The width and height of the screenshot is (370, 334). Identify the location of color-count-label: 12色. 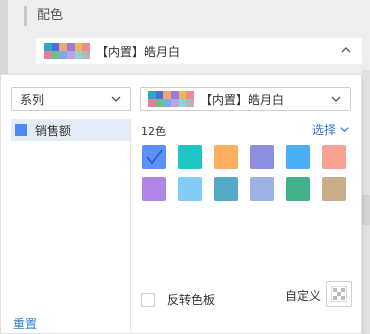
(153, 131).